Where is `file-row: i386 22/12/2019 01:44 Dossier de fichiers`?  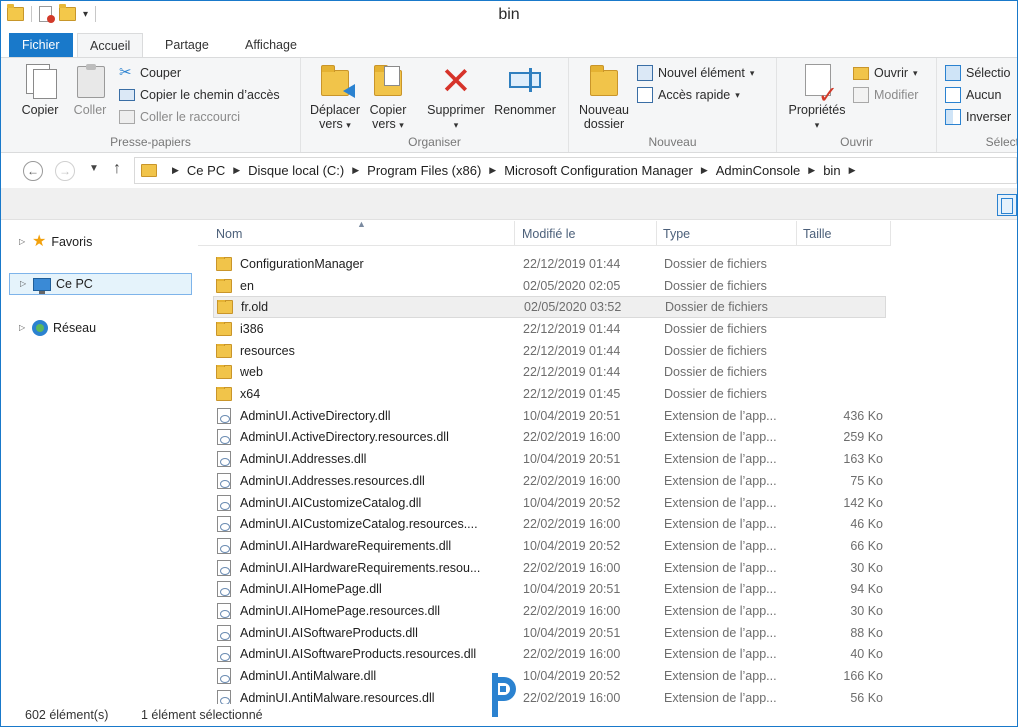
file-row: i386 22/12/2019 01:44 Dossier de fichiers is located at coordinates (549, 329).